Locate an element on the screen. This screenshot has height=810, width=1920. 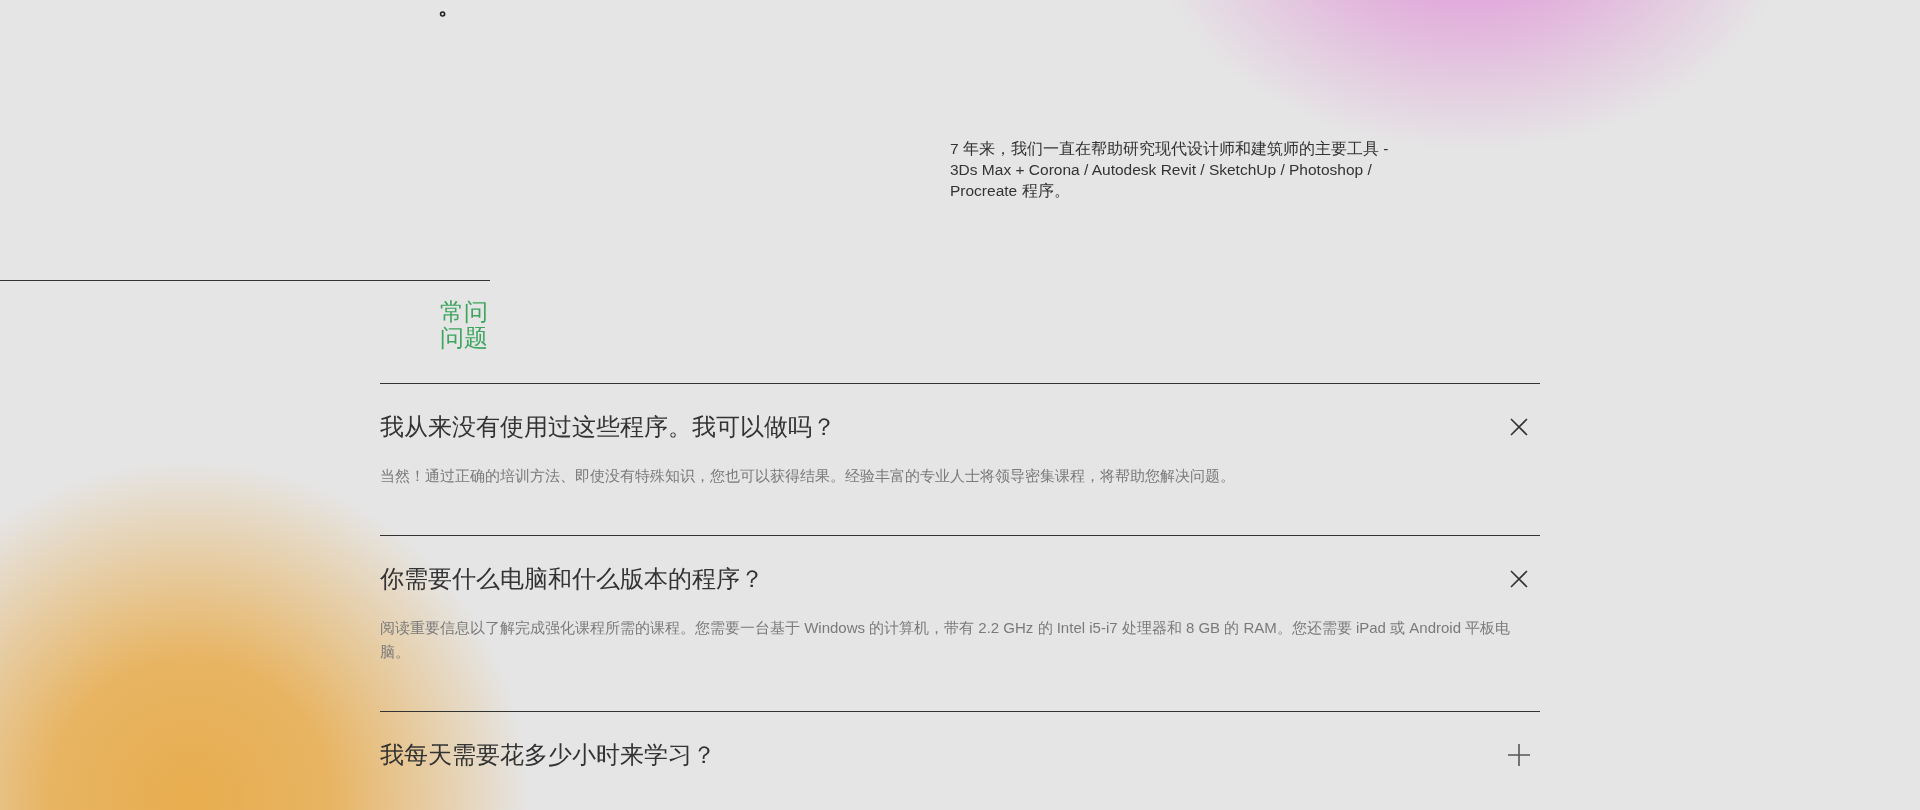
punctuation-mark: 。 is located at coordinates (449, 10).